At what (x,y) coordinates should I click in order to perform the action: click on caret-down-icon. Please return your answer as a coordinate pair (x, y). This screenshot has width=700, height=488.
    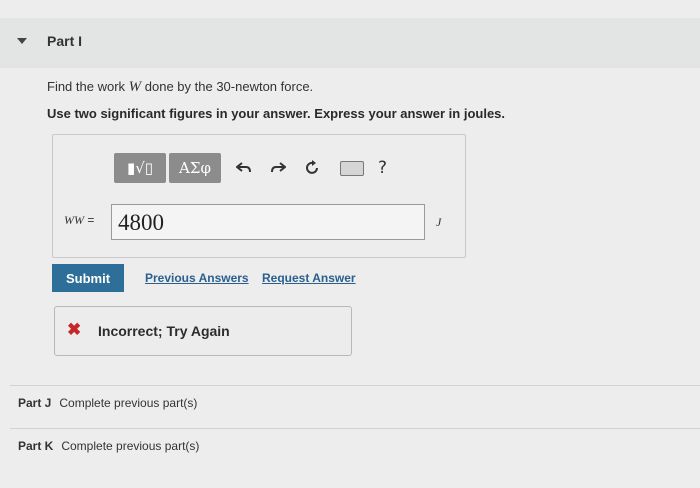
    Looking at the image, I should click on (22, 41).